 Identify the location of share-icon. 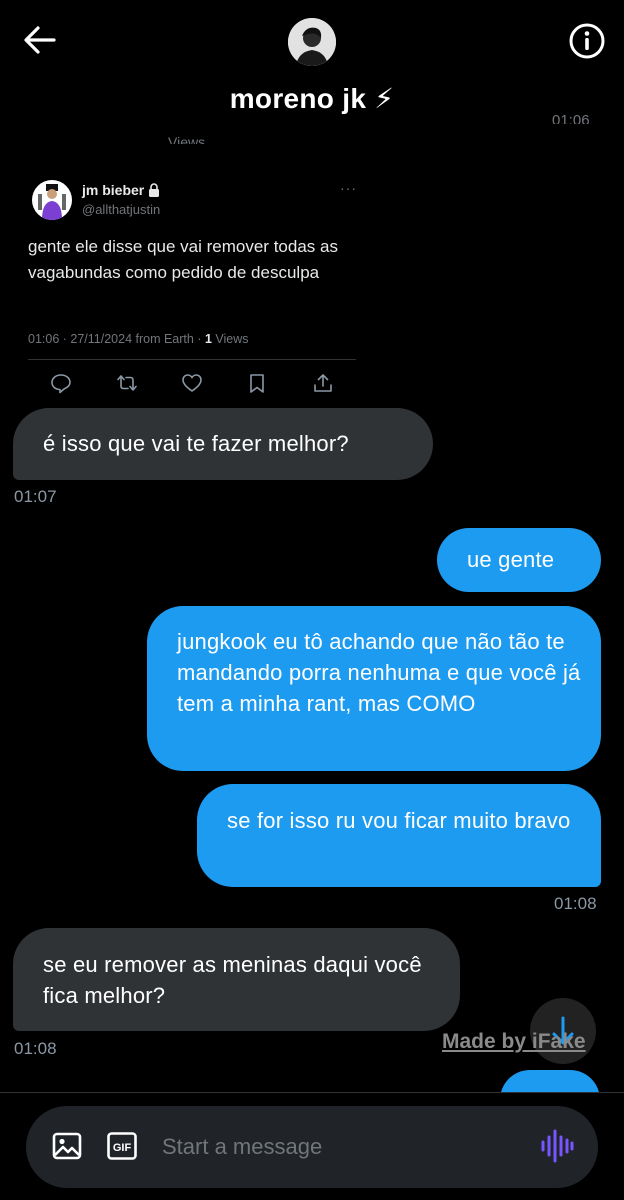
(323, 383).